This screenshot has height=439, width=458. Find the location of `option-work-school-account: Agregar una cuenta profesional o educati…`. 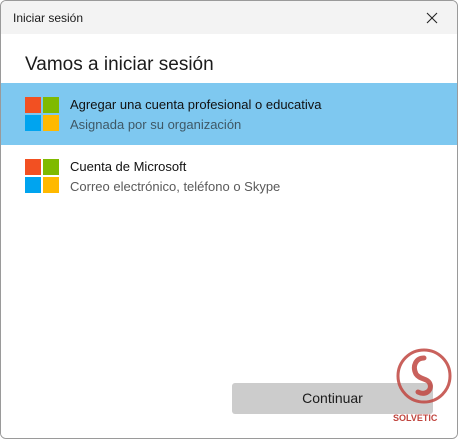

option-work-school-account: Agregar una cuenta profesional o educati… is located at coordinates (229, 114).